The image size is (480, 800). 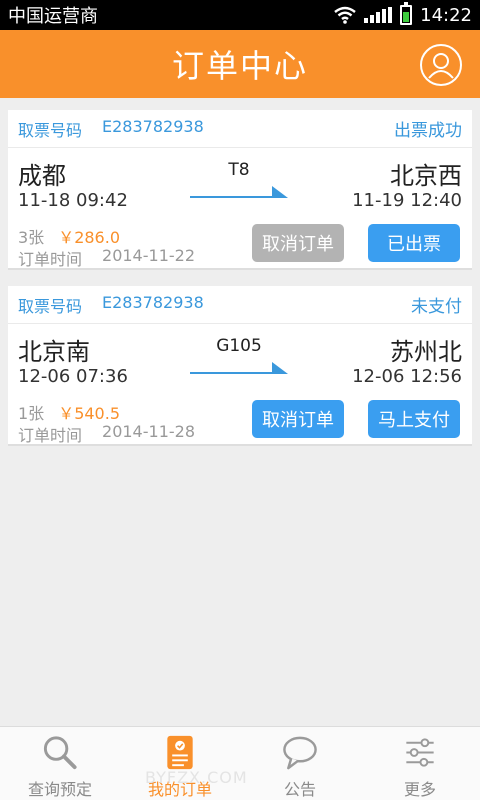 I want to click on order-icon, so click(x=180, y=752).